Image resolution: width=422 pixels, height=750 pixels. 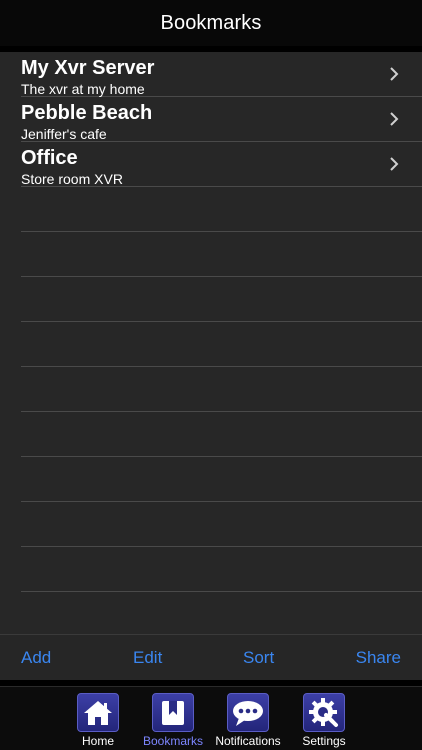 I want to click on chat-bubble-icon, so click(x=248, y=712).